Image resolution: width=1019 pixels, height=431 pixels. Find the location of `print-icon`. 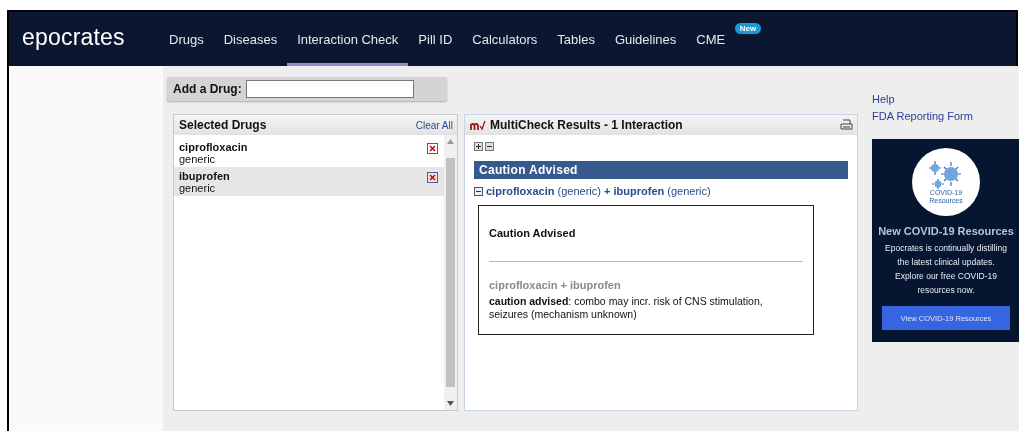

print-icon is located at coordinates (846, 125).